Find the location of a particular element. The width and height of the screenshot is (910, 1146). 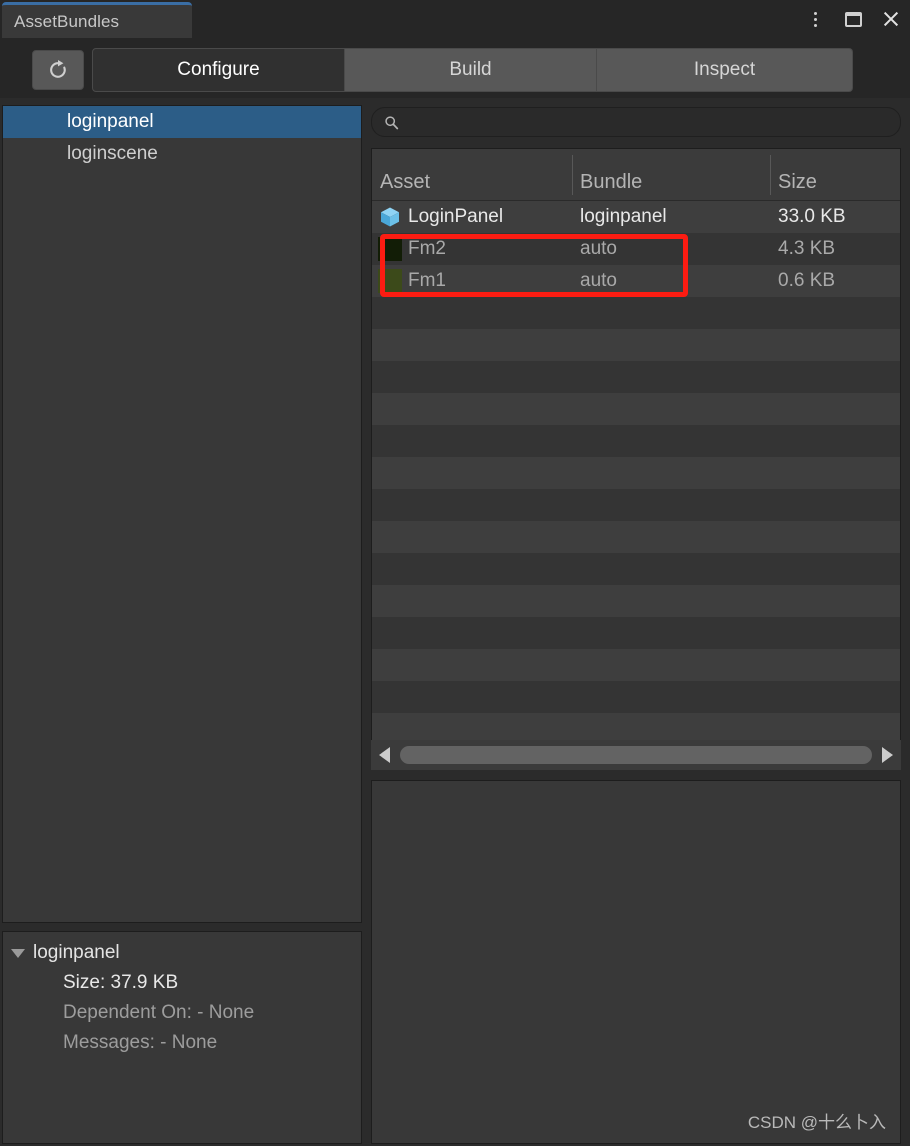

tab-build-label: Build is located at coordinates (470, 69).